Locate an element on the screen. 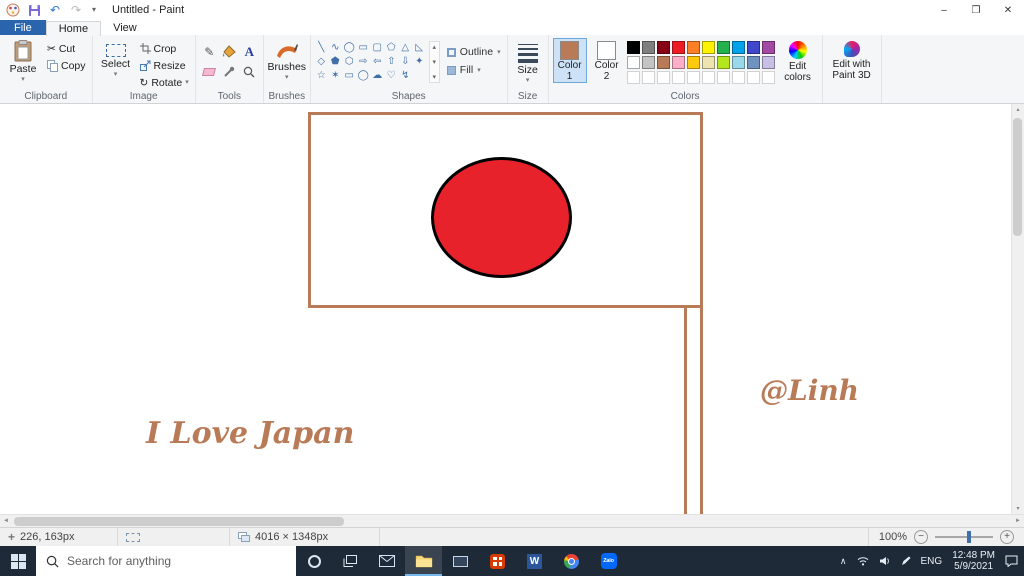  scroll-right-icon: ► is located at coordinates (1018, 521).